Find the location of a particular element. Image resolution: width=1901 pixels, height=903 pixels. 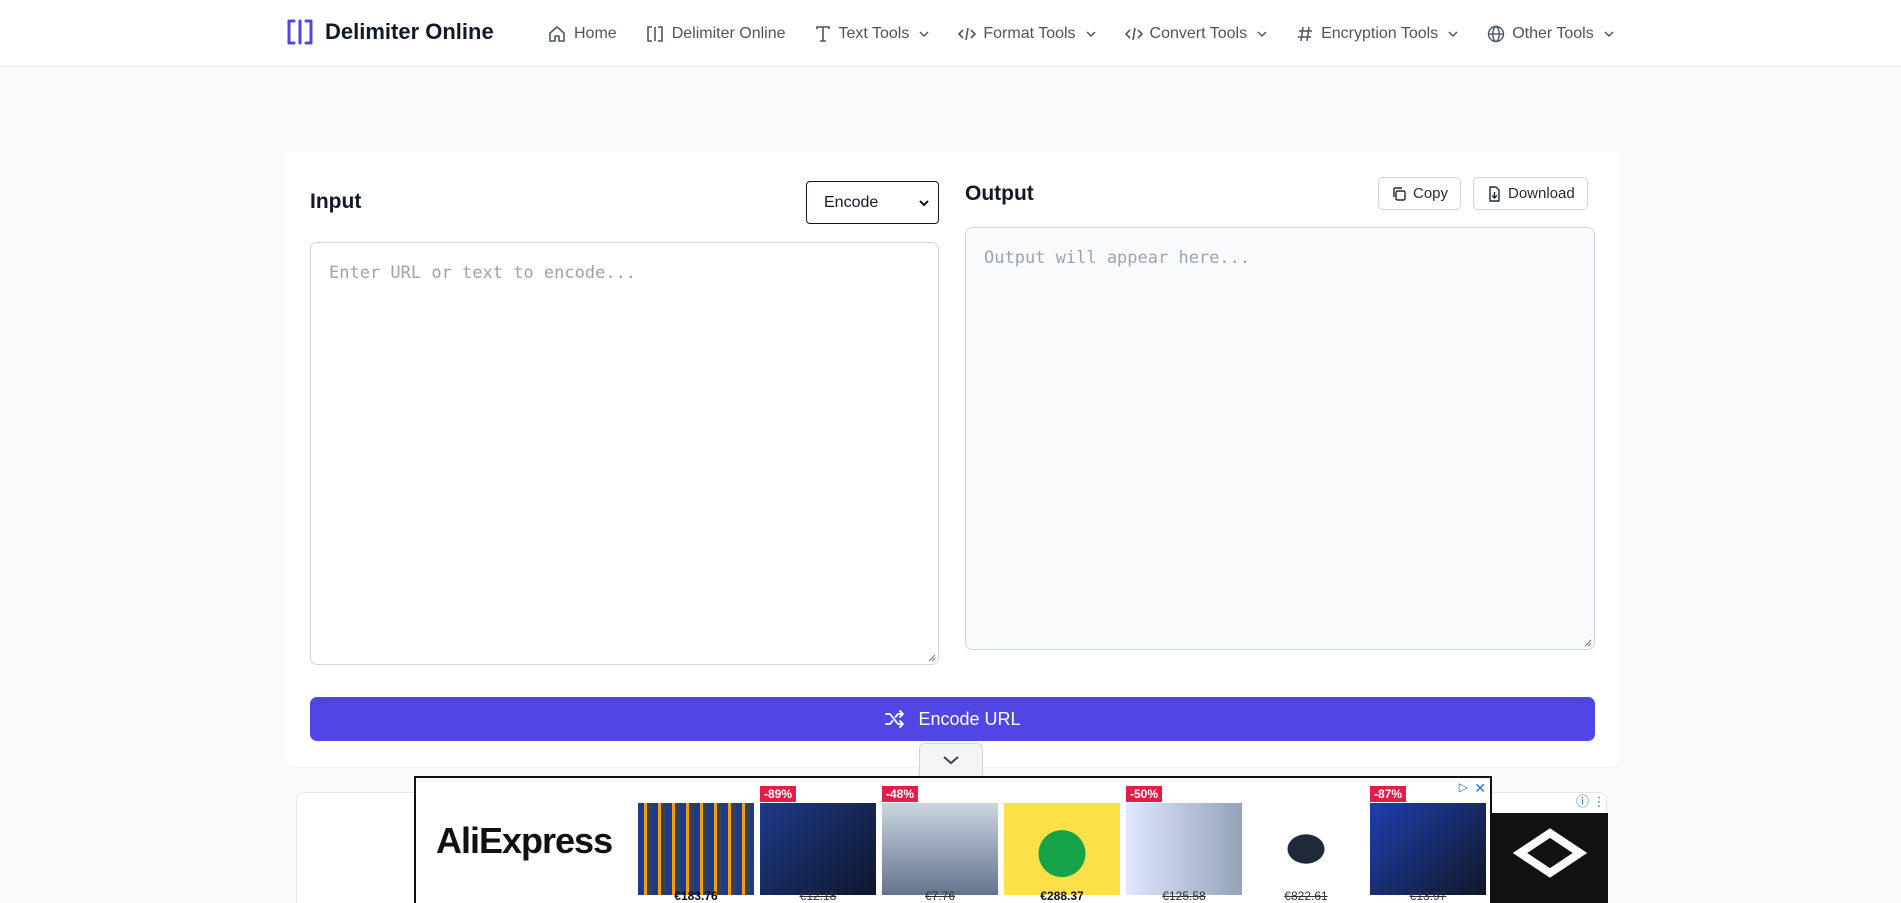

globe-icon is located at coordinates (1496, 33).